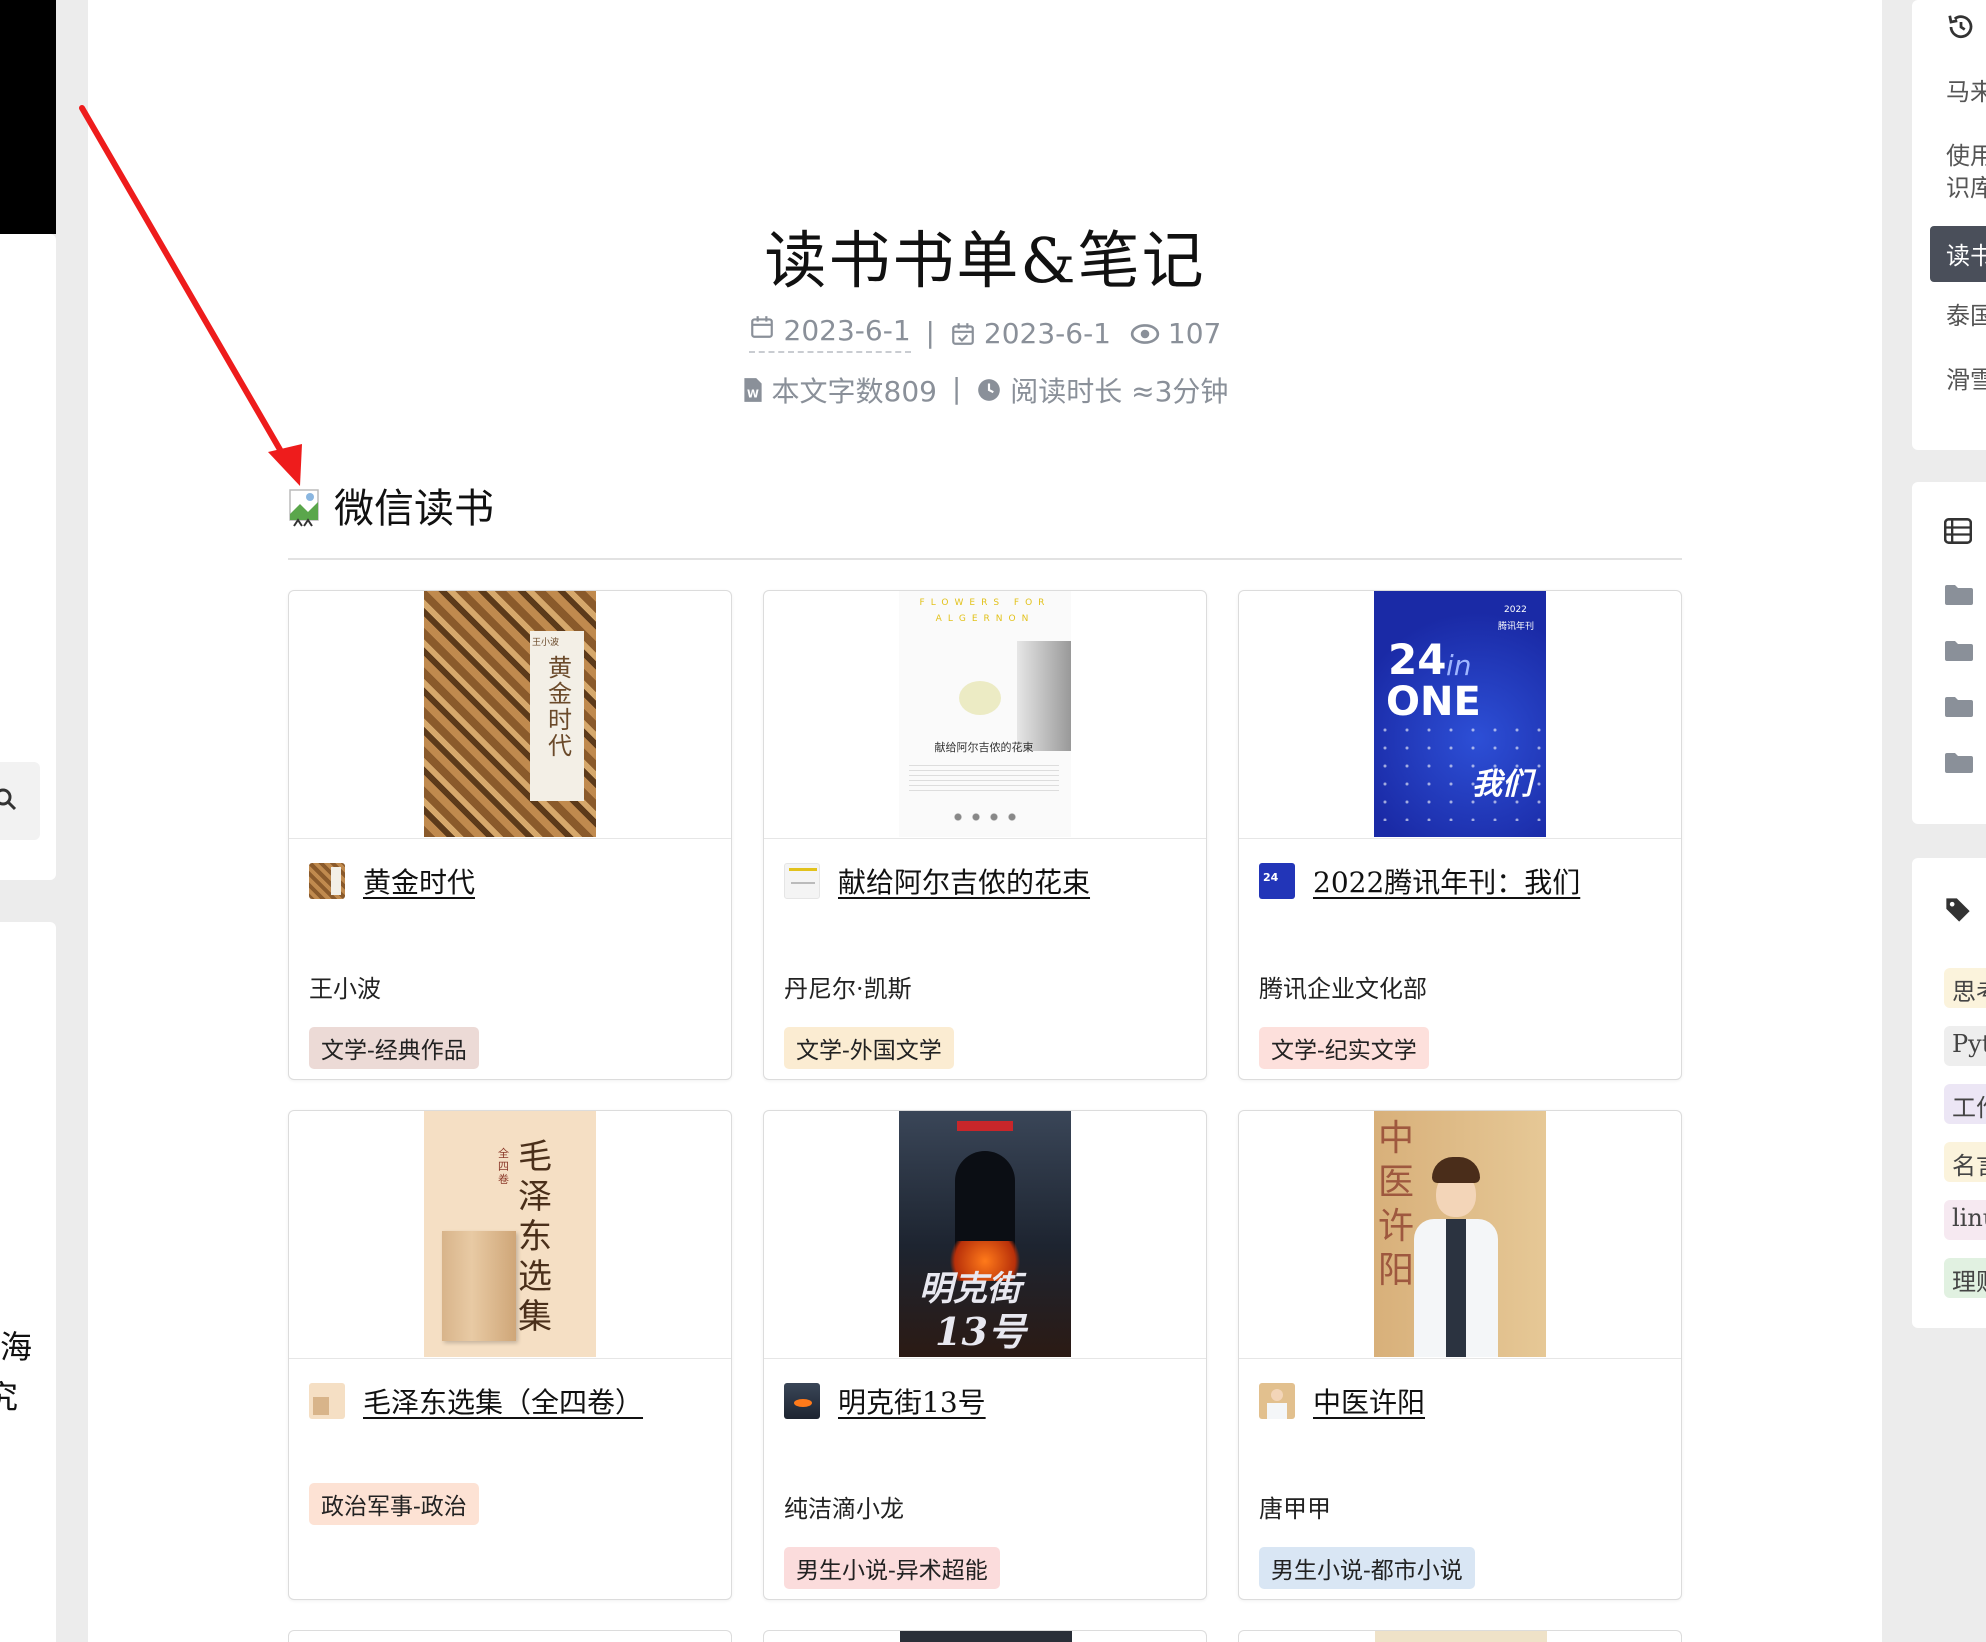  I want to click on book-card: 毛泽东选集 全四卷 毛泽东选集（全四卷） 政治军事-政治, so click(510, 1355).